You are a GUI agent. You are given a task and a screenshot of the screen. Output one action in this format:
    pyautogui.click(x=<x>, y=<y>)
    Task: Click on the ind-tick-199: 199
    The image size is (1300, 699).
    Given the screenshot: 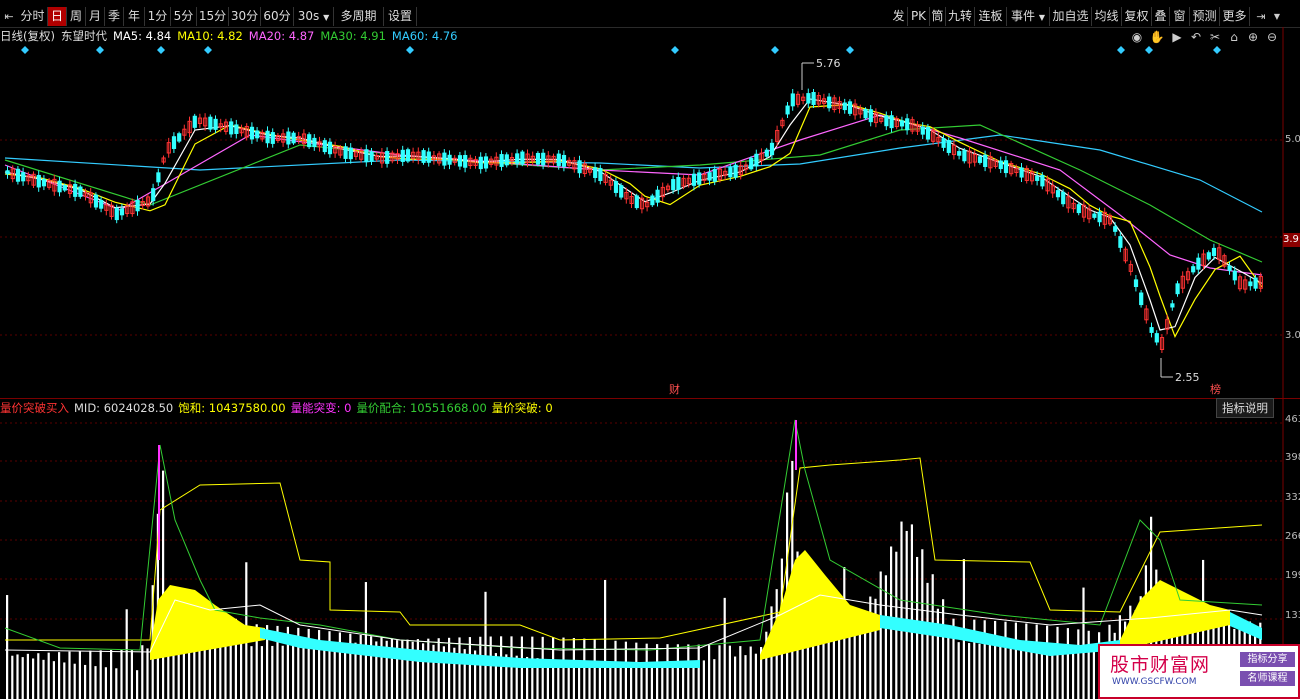 What is the action you would take?
    pyautogui.click(x=1292, y=575)
    